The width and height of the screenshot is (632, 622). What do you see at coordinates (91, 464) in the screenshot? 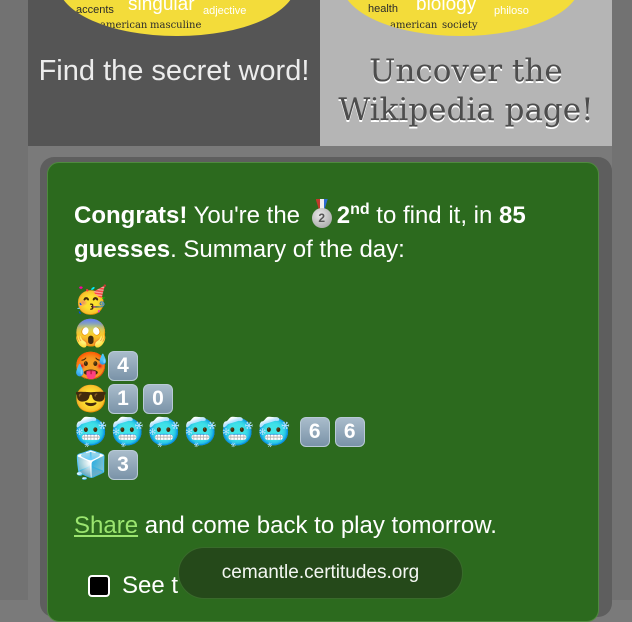
I see `ice-cube-icon: 🧊` at bounding box center [91, 464].